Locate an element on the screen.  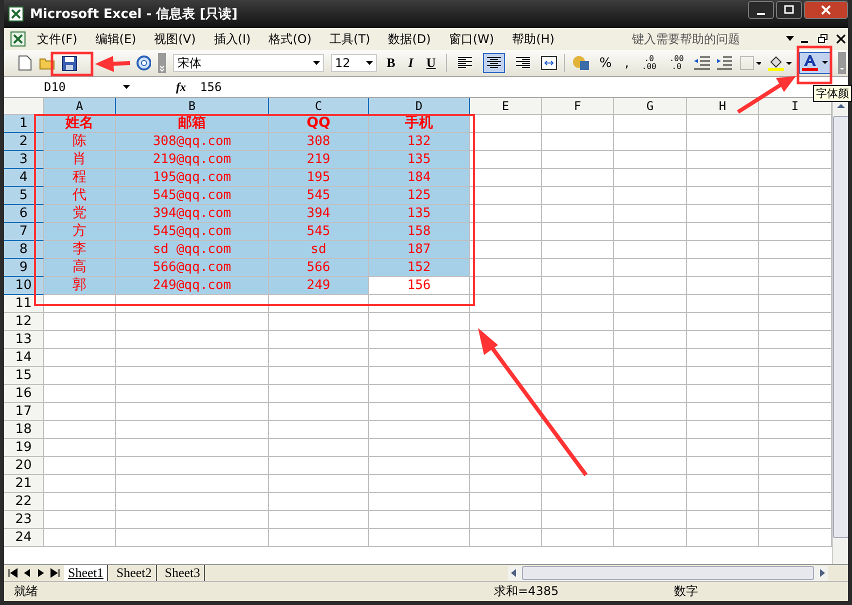
row-header: 2 is located at coordinates (24, 142).